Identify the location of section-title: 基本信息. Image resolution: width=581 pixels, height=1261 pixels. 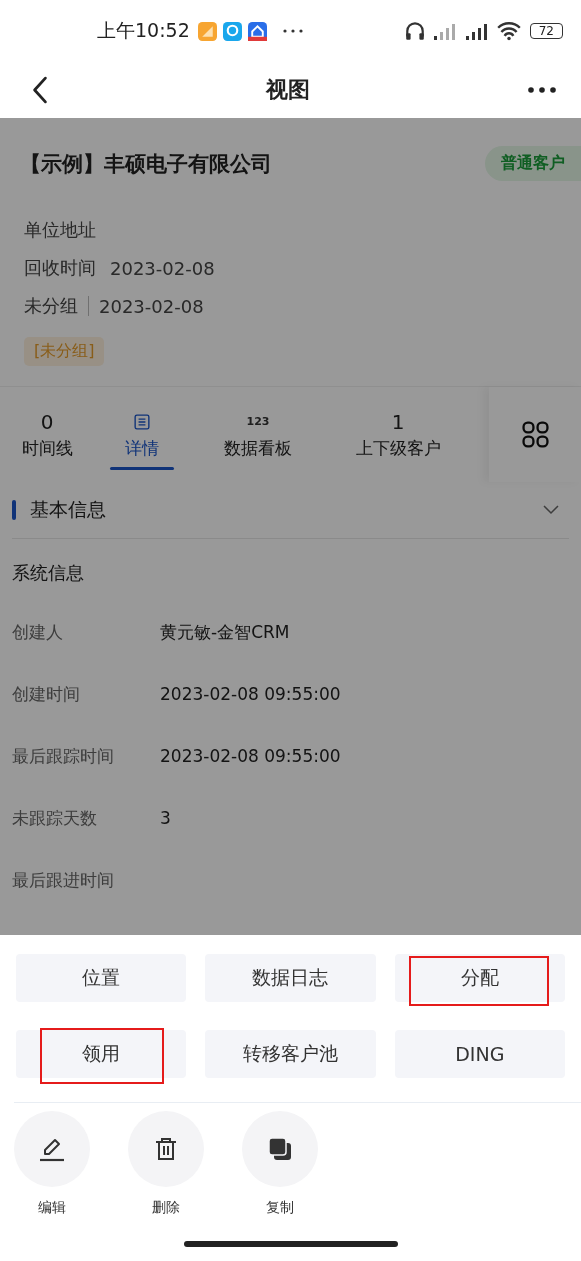
(68, 509).